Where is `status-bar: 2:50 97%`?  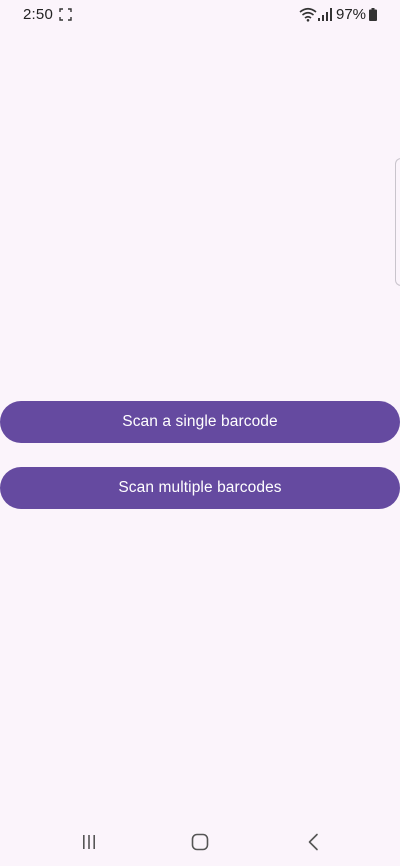
status-bar: 2:50 97% is located at coordinates (200, 15).